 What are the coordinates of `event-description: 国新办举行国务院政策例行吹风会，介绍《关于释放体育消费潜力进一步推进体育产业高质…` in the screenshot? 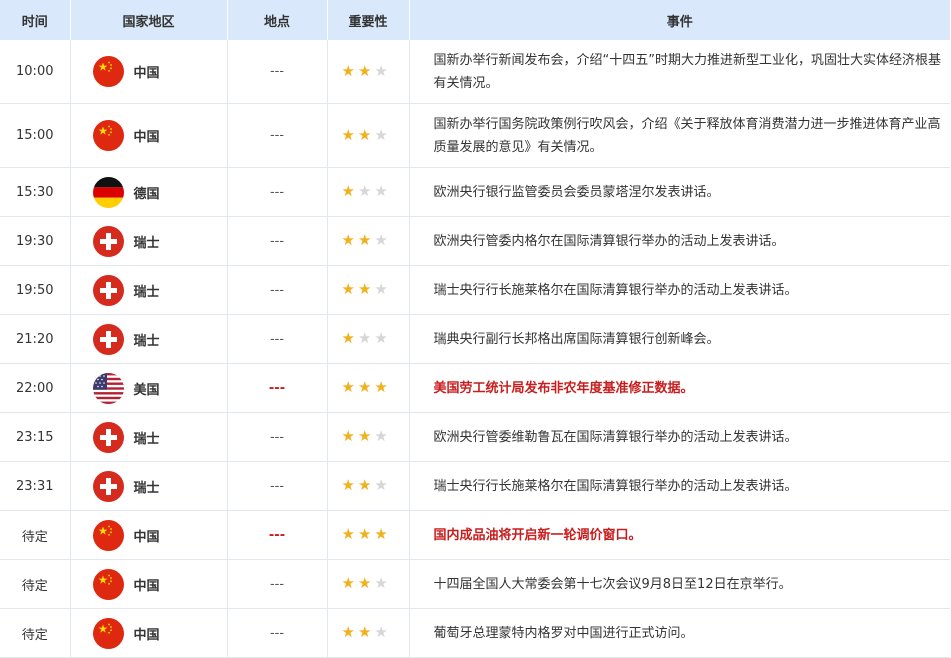 It's located at (679, 135).